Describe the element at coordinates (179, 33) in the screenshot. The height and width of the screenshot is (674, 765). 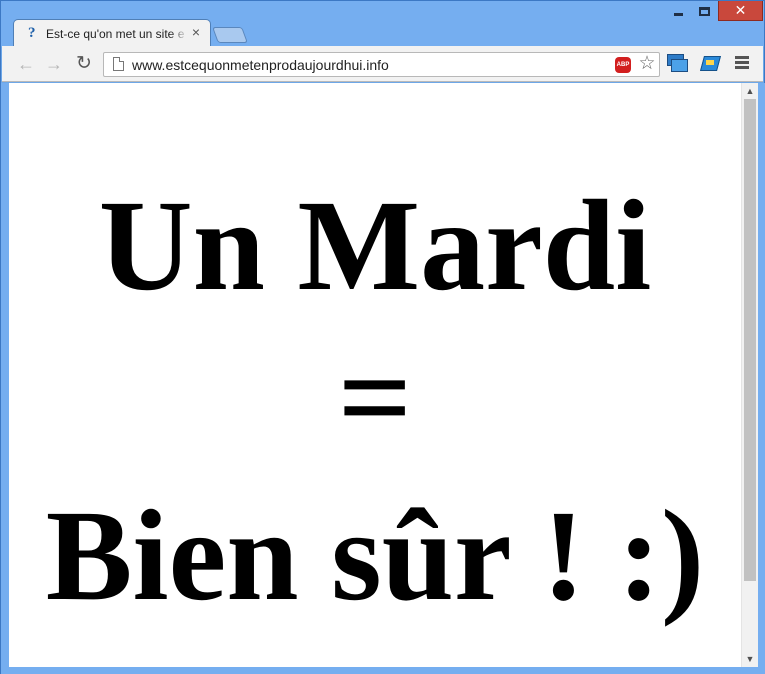
I see `tab-title-fade` at that location.